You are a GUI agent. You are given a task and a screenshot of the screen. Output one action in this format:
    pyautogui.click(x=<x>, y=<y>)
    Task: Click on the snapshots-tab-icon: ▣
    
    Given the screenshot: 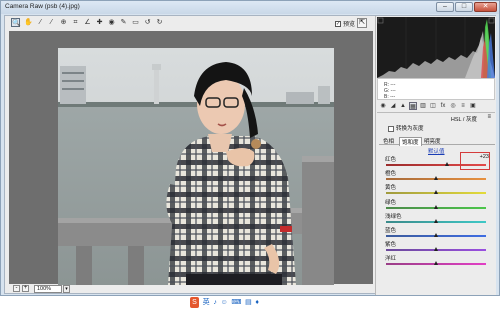 What is the action you would take?
    pyautogui.click(x=473, y=106)
    